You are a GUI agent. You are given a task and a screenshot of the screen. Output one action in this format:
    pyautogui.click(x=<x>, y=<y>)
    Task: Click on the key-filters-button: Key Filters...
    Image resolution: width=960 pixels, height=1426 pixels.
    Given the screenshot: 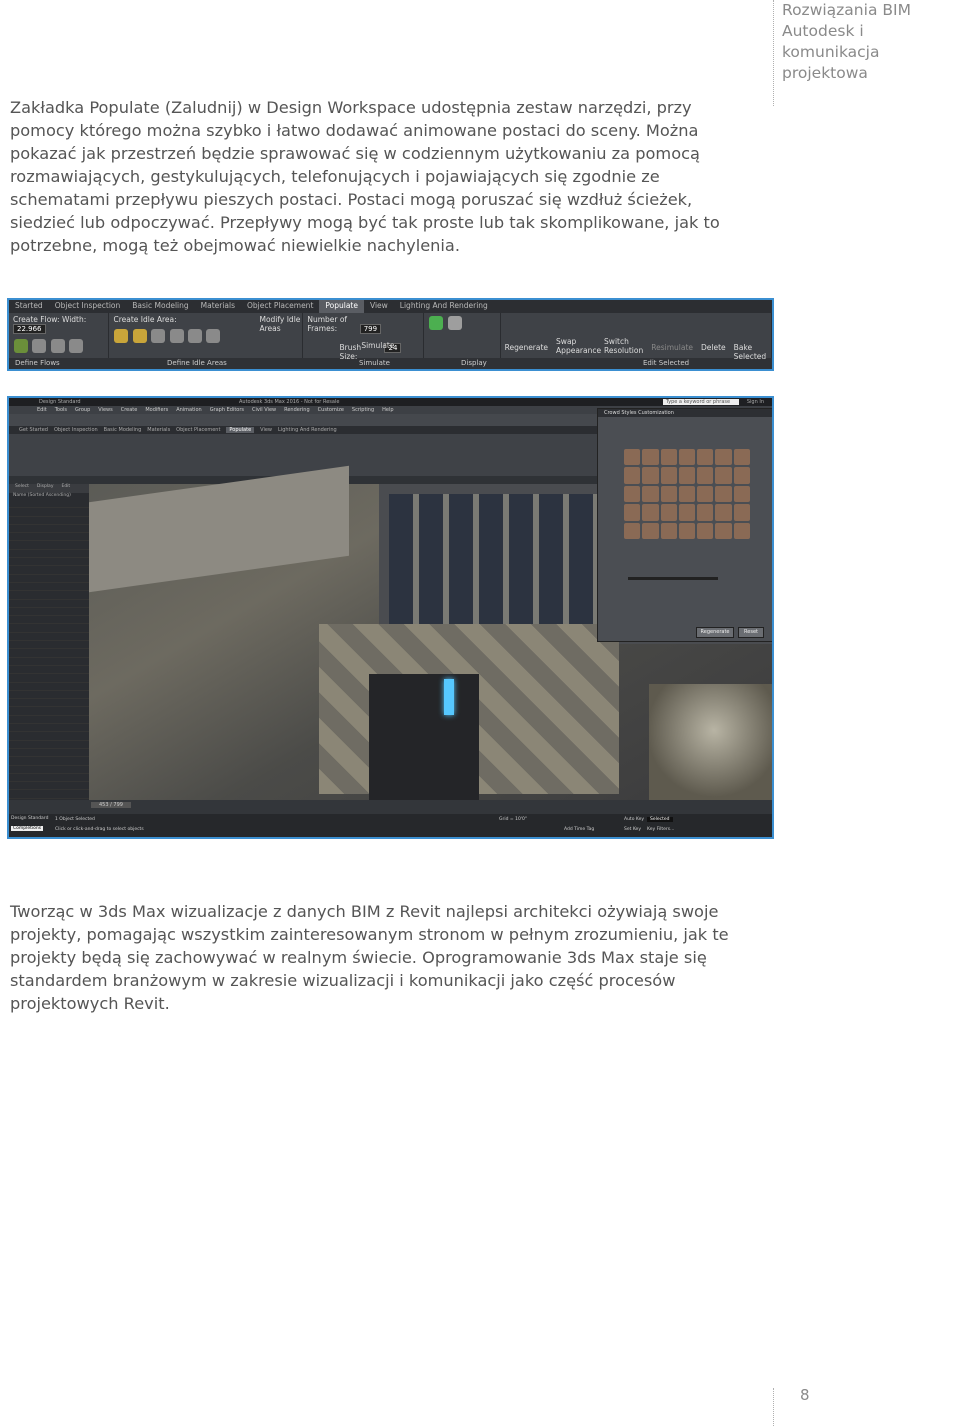 What is the action you would take?
    pyautogui.click(x=660, y=829)
    